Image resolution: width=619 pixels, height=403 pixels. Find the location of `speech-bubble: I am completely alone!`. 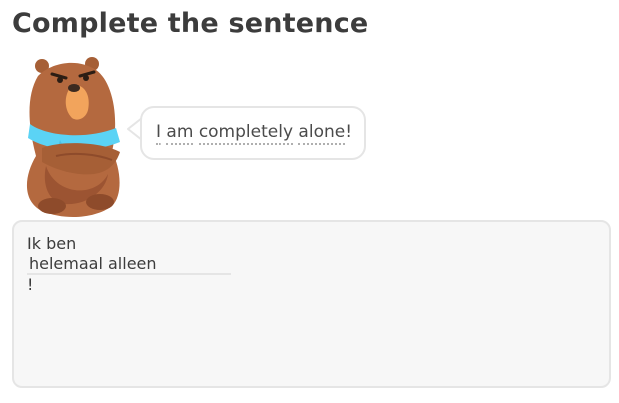

speech-bubble: I am completely alone! is located at coordinates (253, 133).